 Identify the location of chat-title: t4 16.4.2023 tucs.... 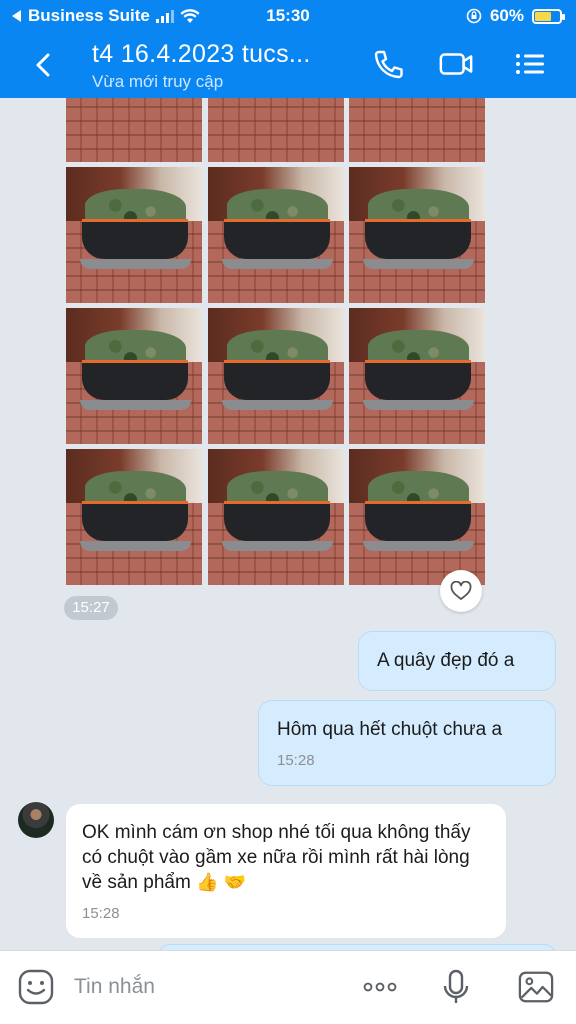
(201, 54).